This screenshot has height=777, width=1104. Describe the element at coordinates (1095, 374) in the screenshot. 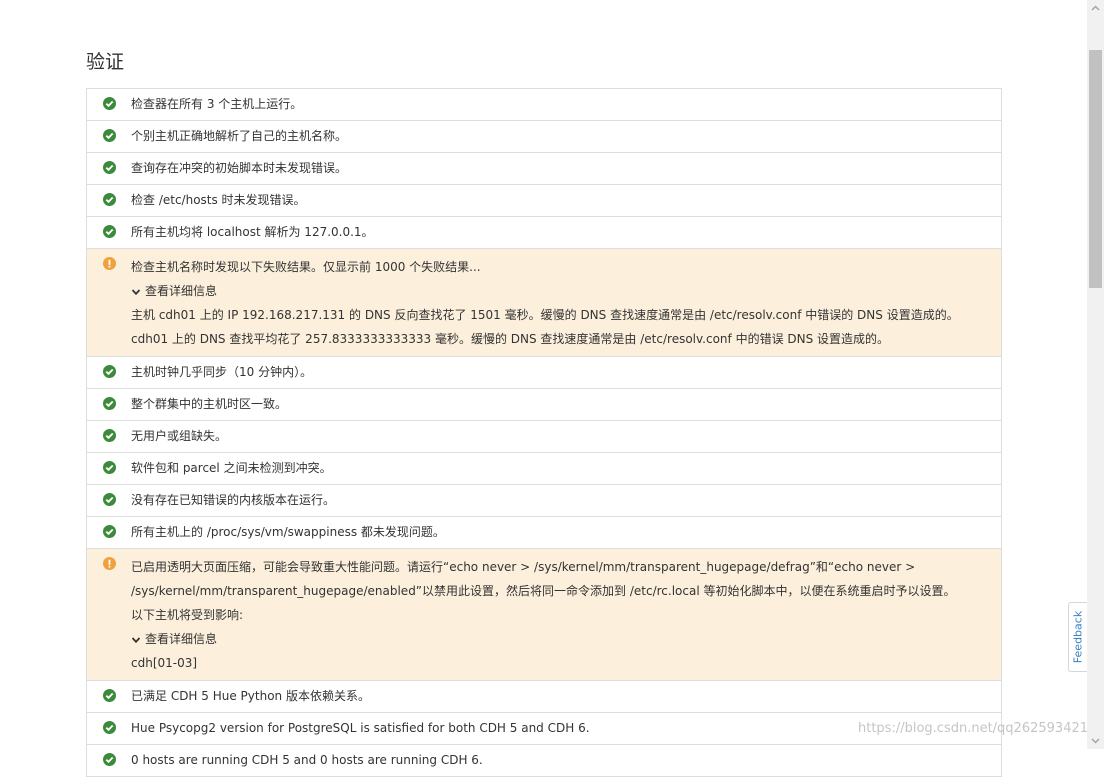

I see `vertical-scrollbar` at that location.